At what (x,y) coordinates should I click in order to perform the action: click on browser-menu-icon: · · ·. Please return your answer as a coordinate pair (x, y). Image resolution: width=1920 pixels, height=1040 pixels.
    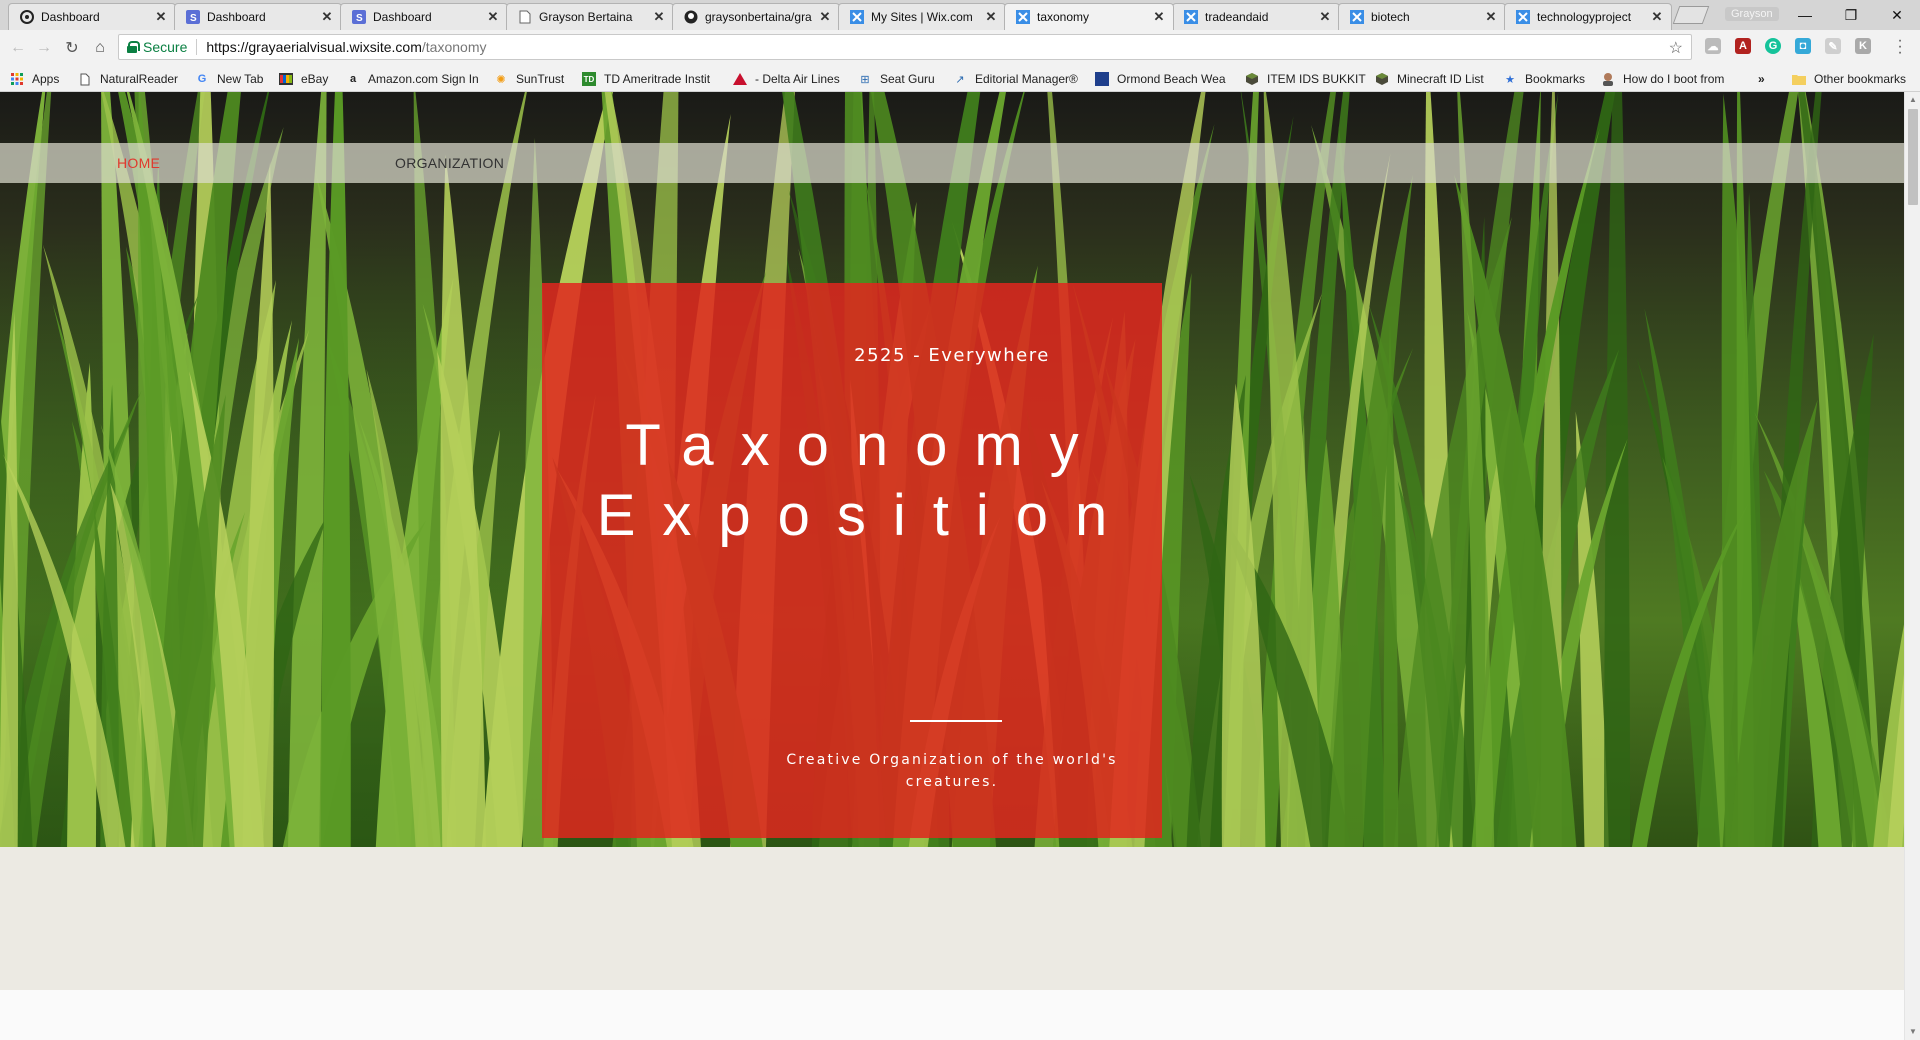
    Looking at the image, I should click on (1900, 47).